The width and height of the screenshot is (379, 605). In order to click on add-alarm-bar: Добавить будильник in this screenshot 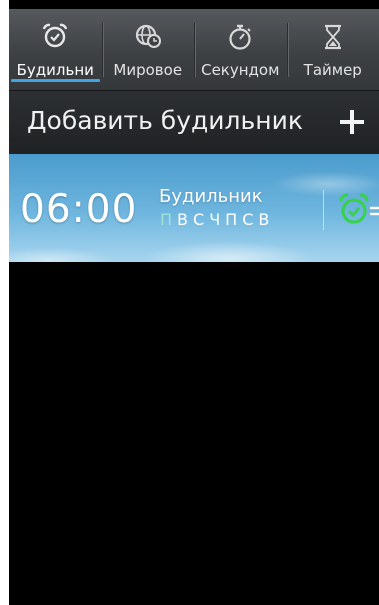, I will do `click(194, 122)`.